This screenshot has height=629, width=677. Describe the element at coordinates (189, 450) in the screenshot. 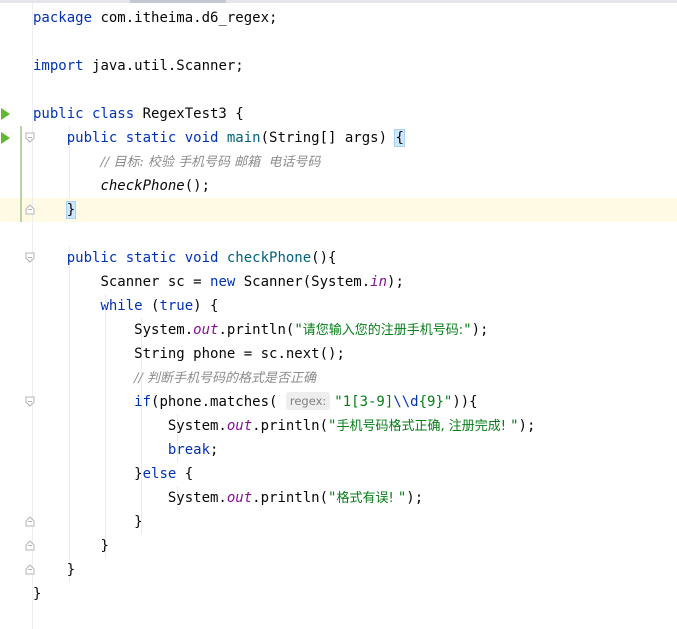

I see `code-token: break` at that location.